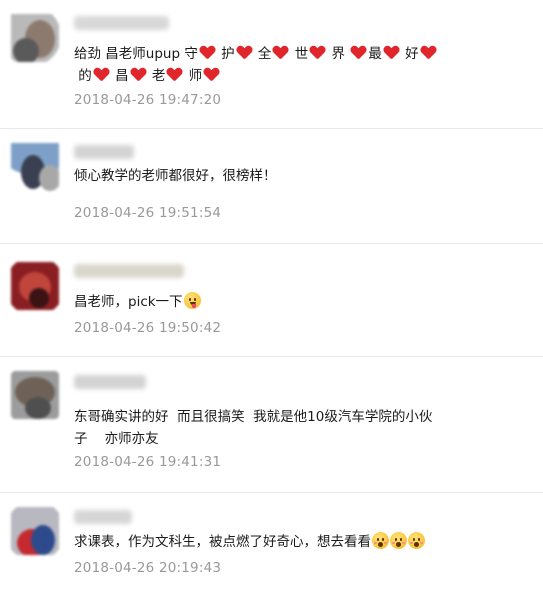 This screenshot has height=592, width=543. Describe the element at coordinates (262, 54) in the screenshot. I see `comment-text-segment: 全` at that location.